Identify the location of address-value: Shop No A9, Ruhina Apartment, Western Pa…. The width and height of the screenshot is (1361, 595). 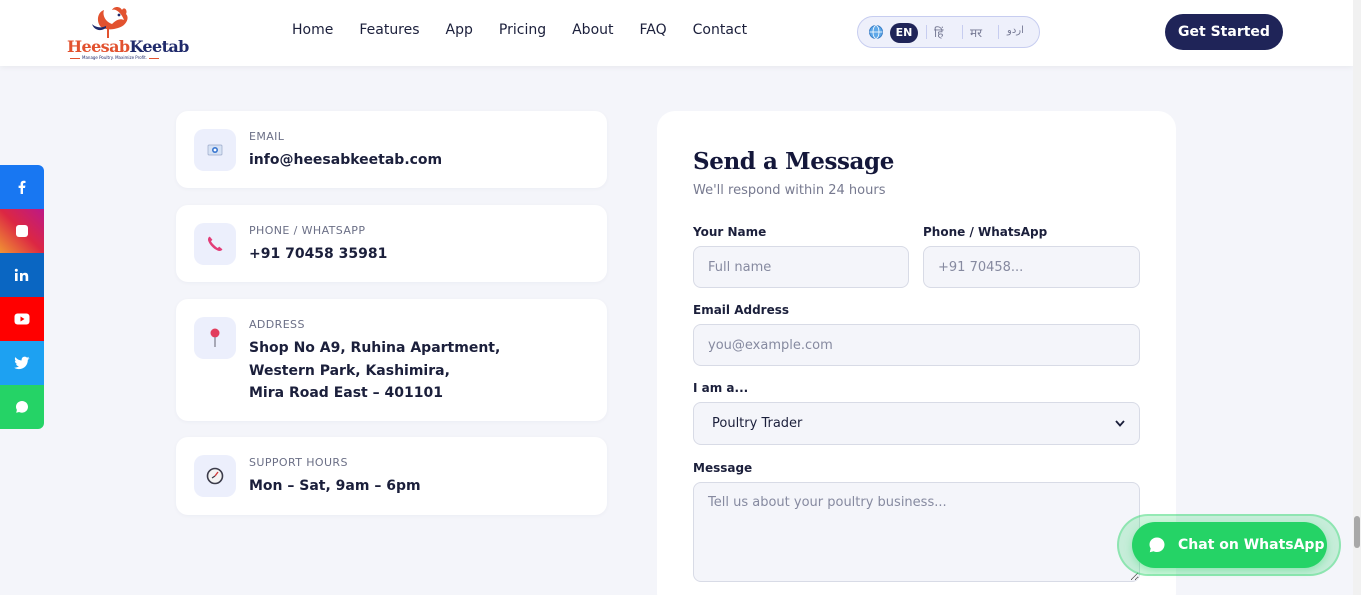
(374, 371).